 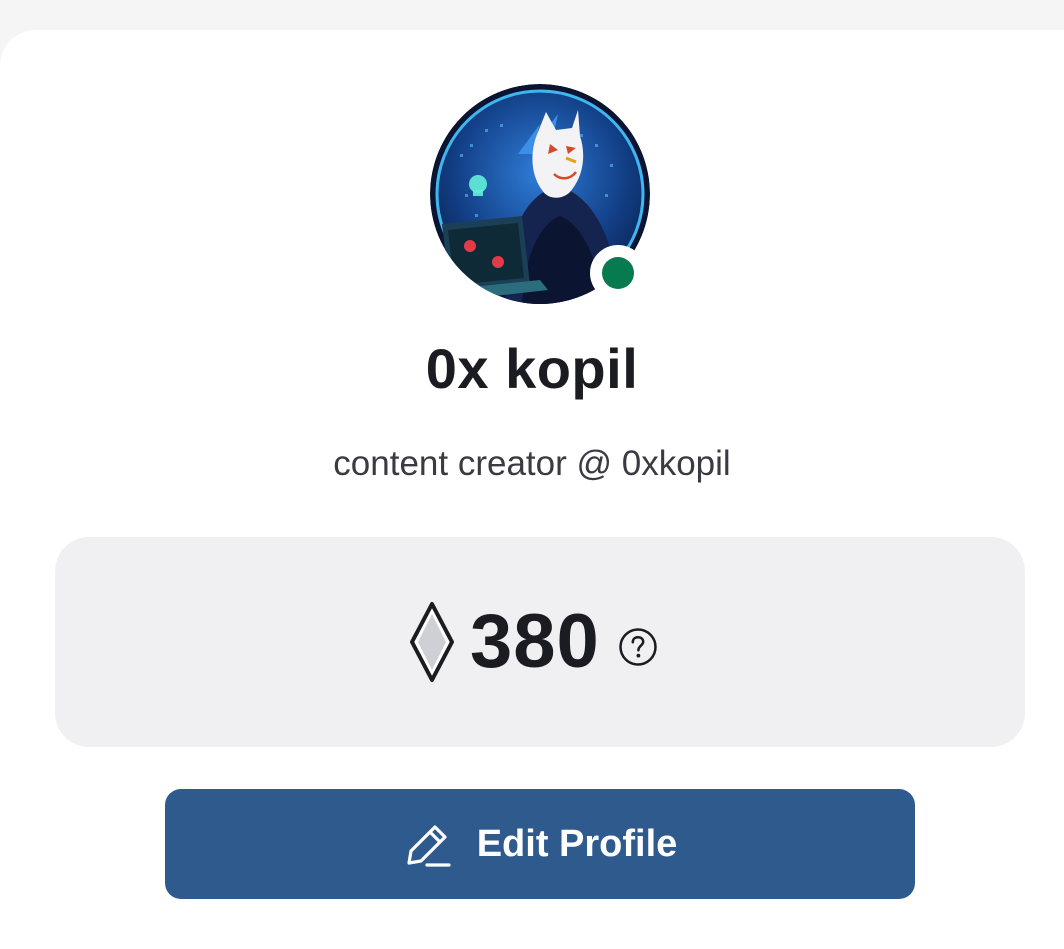 What do you see at coordinates (532, 463) in the screenshot?
I see `profile-bio: content creator @ 0xkopil` at bounding box center [532, 463].